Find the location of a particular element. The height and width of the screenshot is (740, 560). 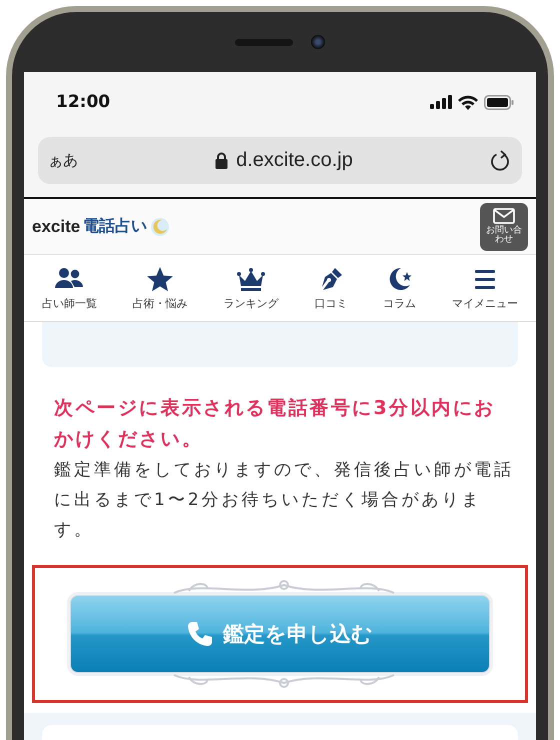

mail-icon is located at coordinates (504, 216).